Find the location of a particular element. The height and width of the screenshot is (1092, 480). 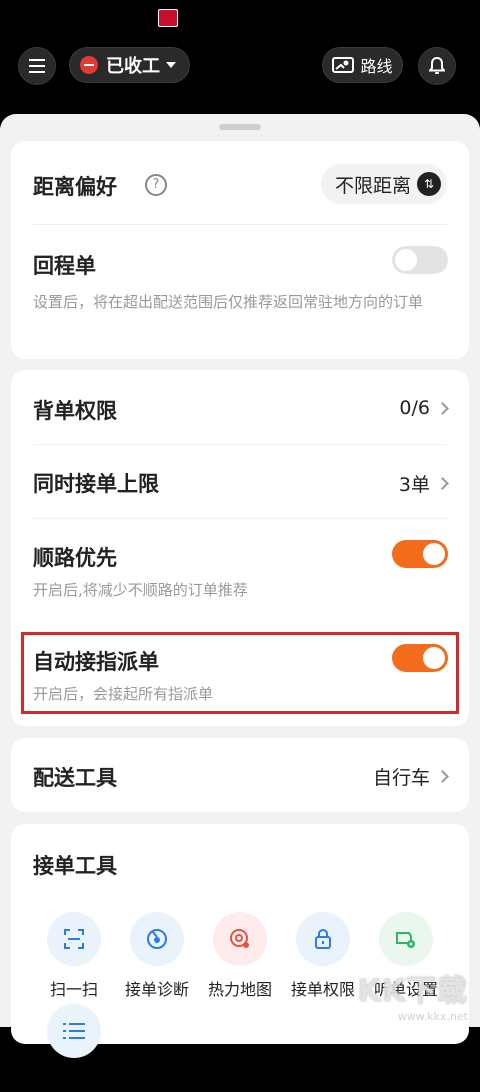

app-logo-icon is located at coordinates (168, 18).